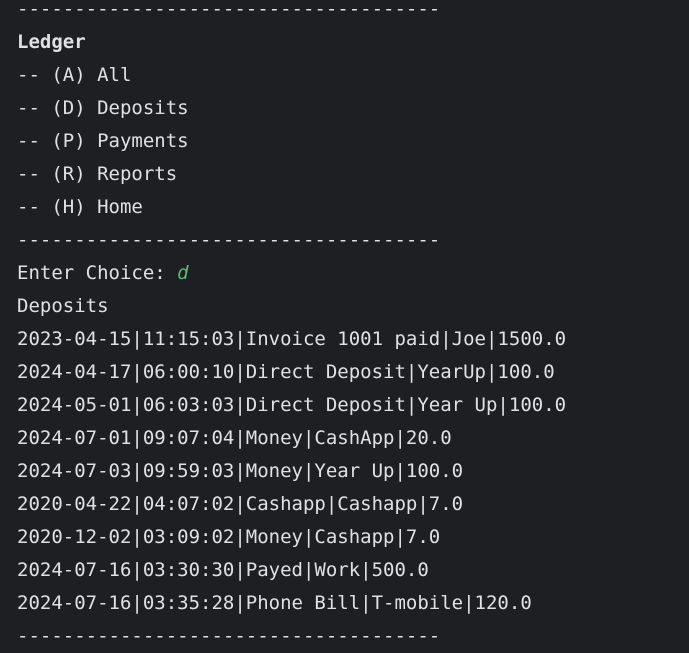  What do you see at coordinates (103, 108) in the screenshot?
I see `menu-item-deposits: -- (D) Deposits` at bounding box center [103, 108].